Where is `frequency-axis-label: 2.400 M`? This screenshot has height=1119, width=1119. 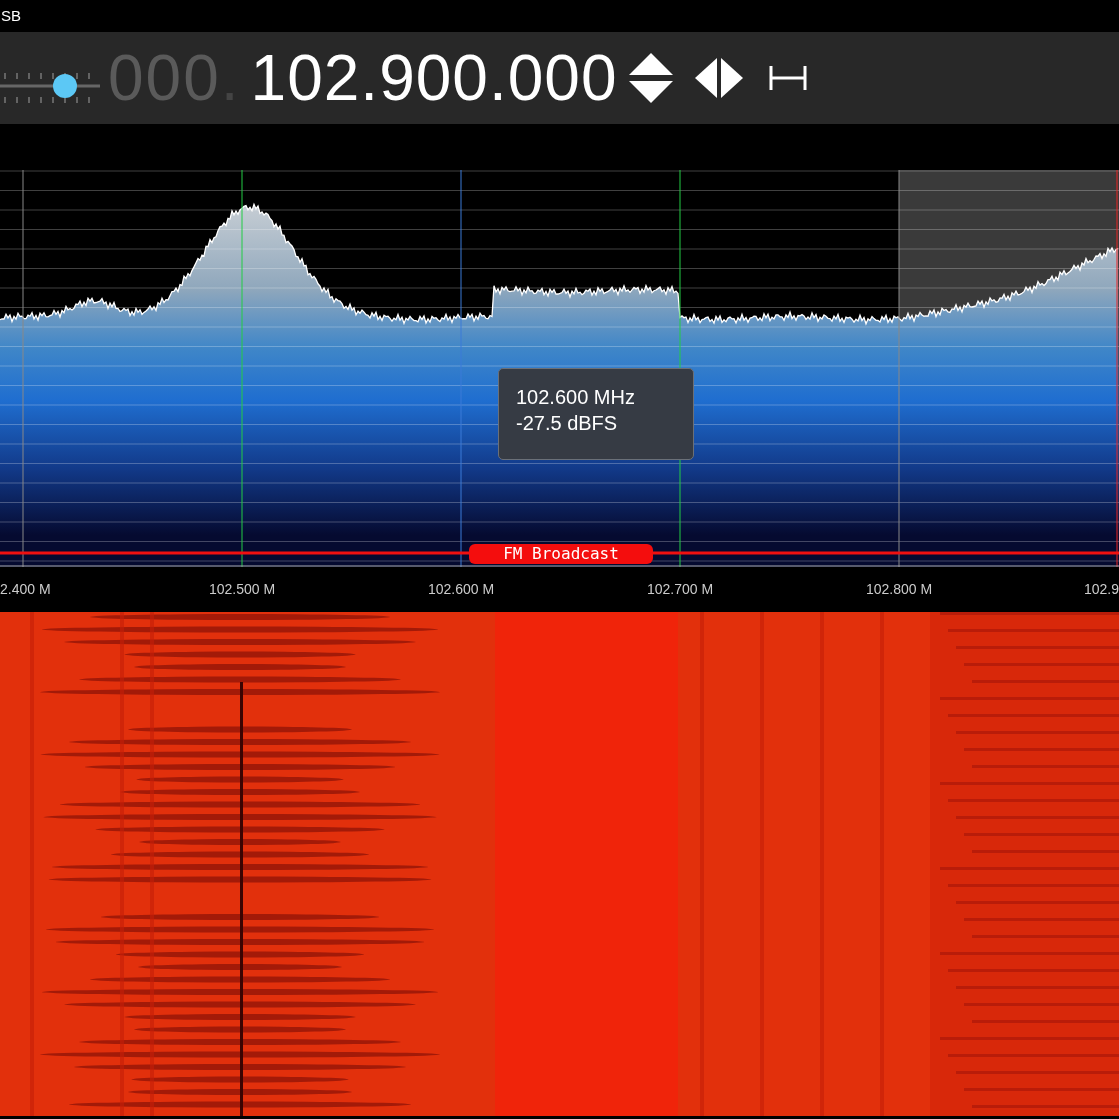 frequency-axis-label: 2.400 M is located at coordinates (25, 589).